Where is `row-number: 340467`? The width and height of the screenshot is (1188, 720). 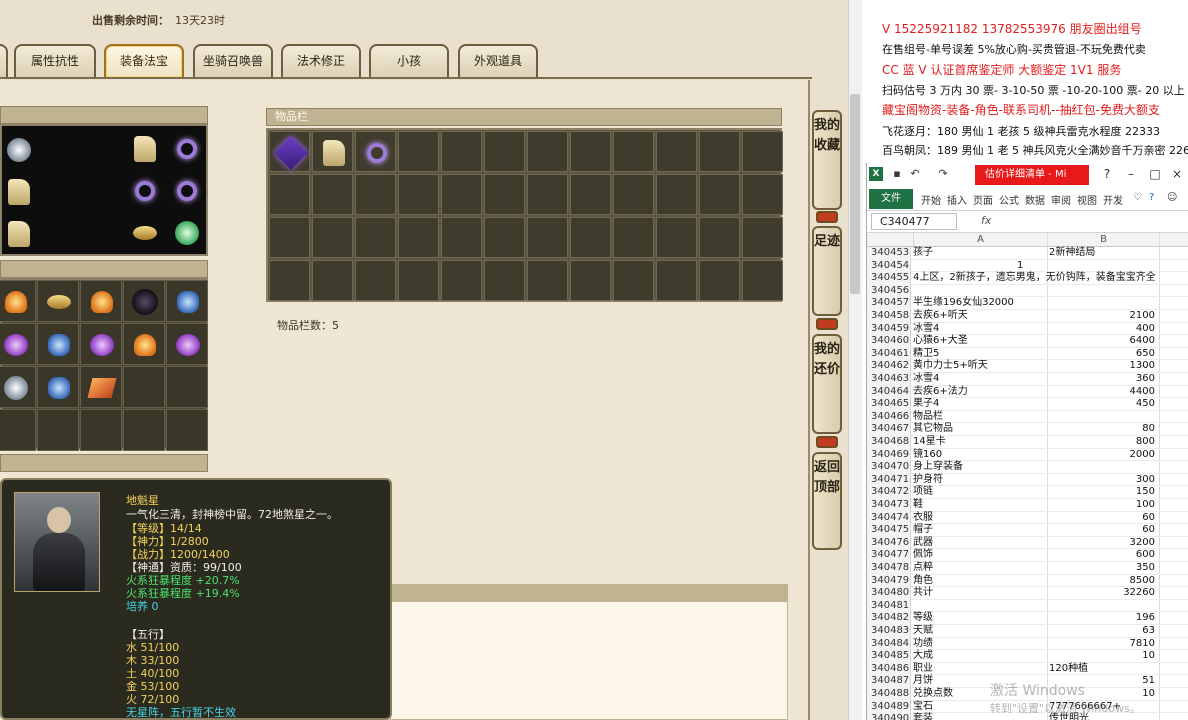 row-number: 340467 is located at coordinates (889, 429).